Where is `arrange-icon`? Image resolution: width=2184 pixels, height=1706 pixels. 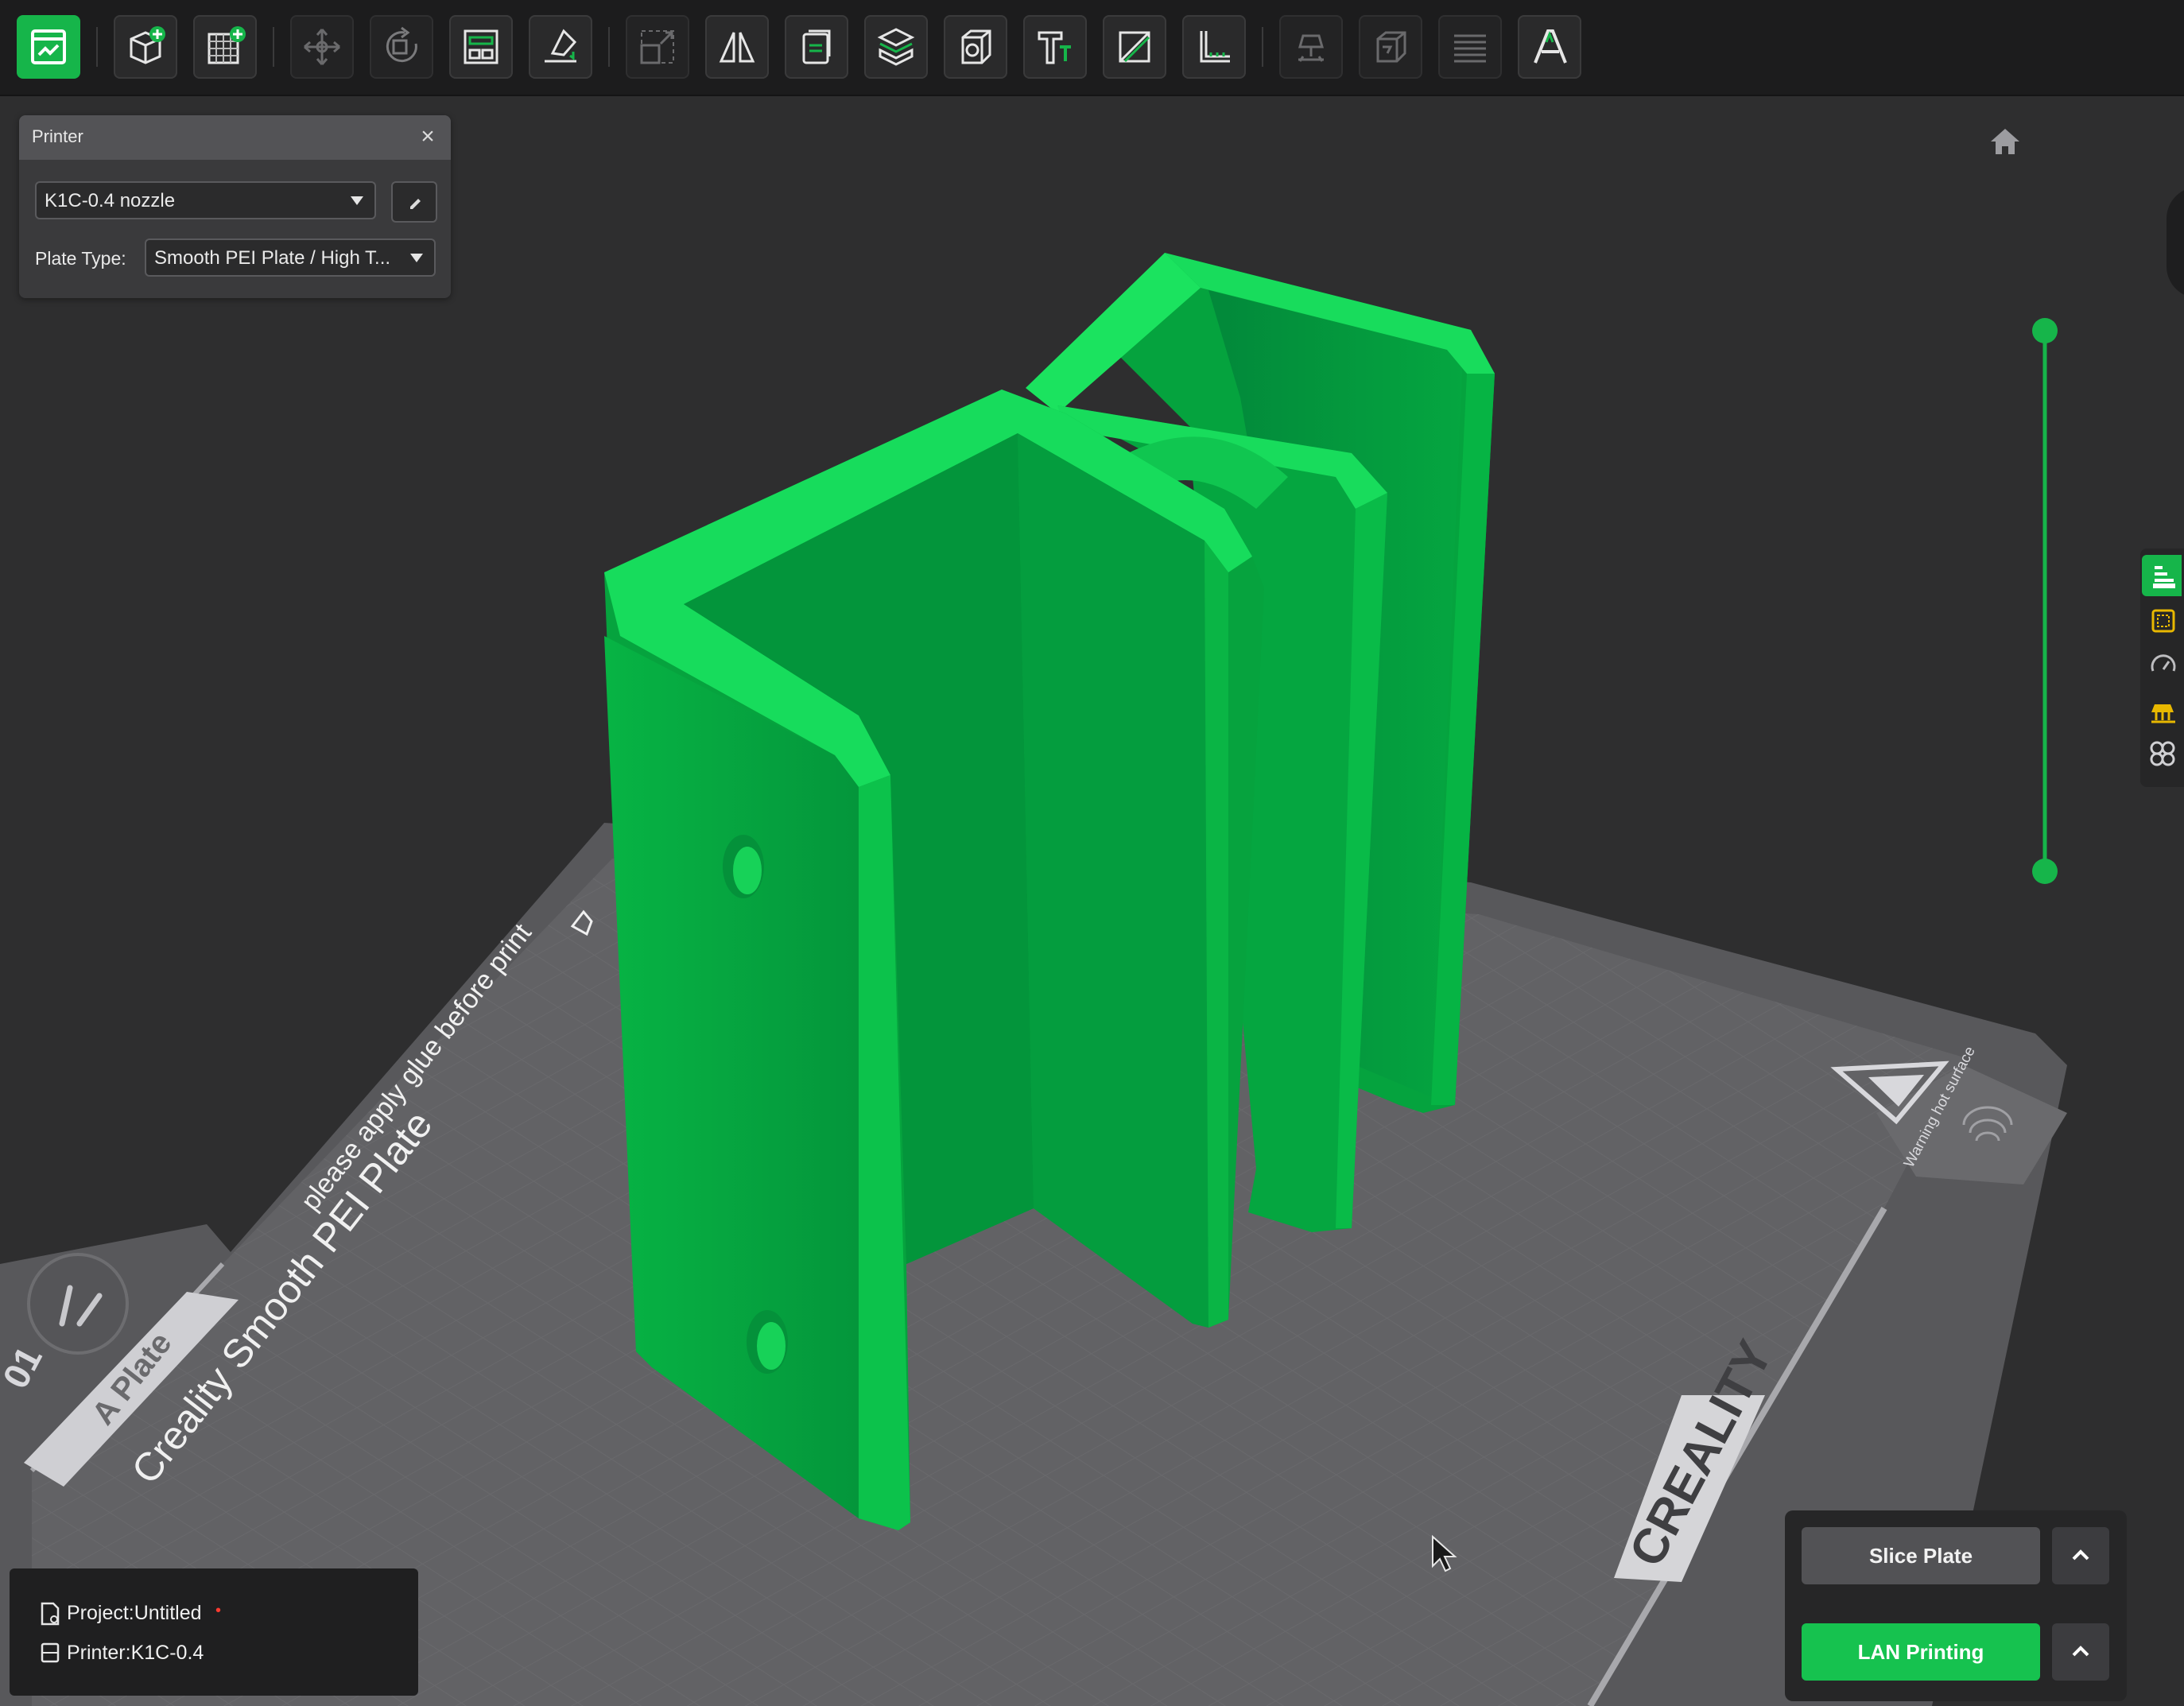 arrange-icon is located at coordinates (481, 46).